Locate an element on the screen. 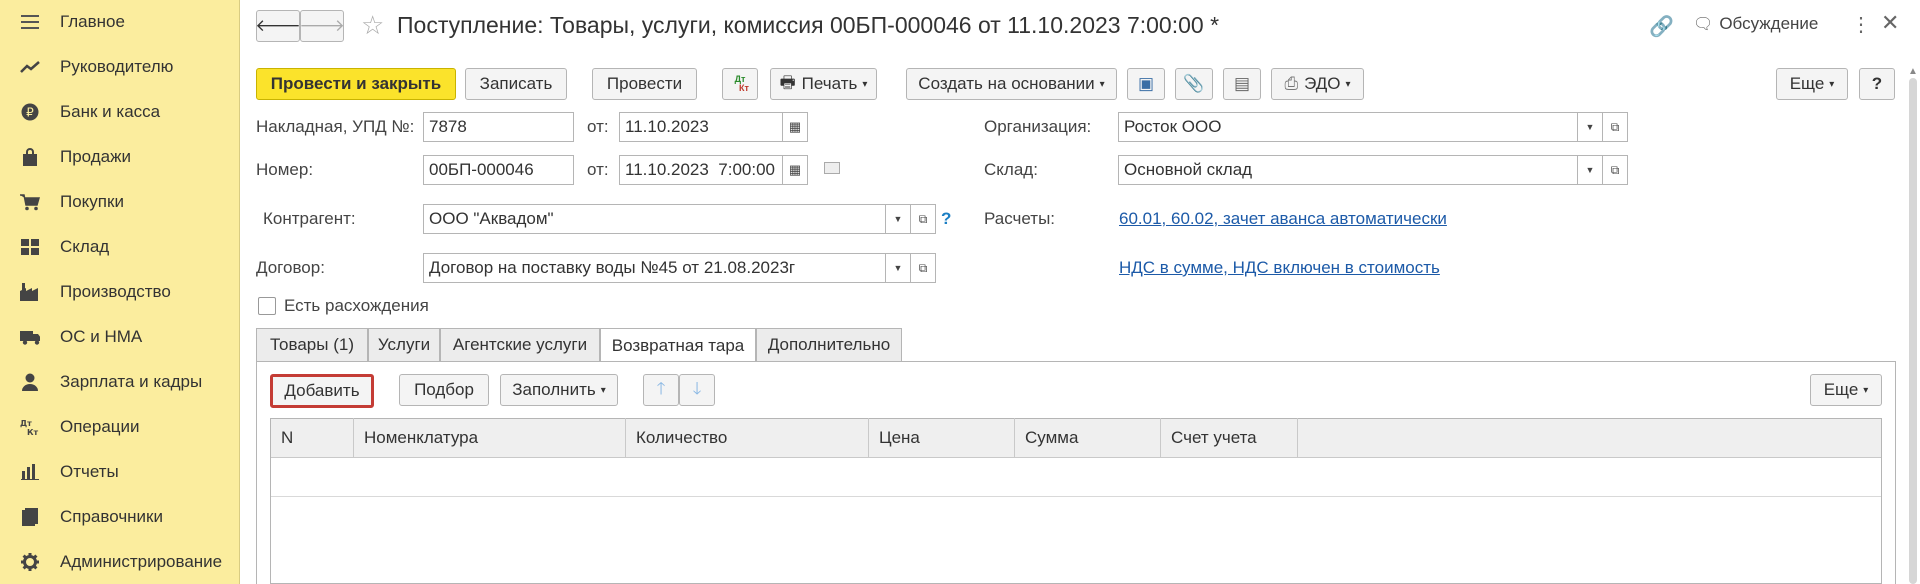 Image resolution: width=1920 pixels, height=584 pixels. help-icon: ? is located at coordinates (946, 219).